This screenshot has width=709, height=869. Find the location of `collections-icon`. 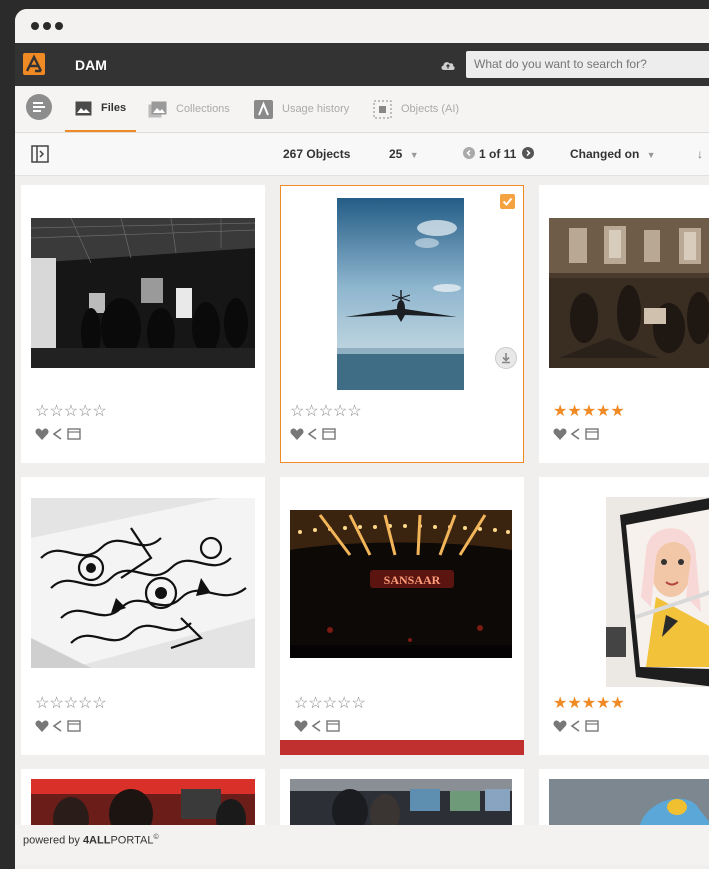

collections-icon is located at coordinates (157, 109).